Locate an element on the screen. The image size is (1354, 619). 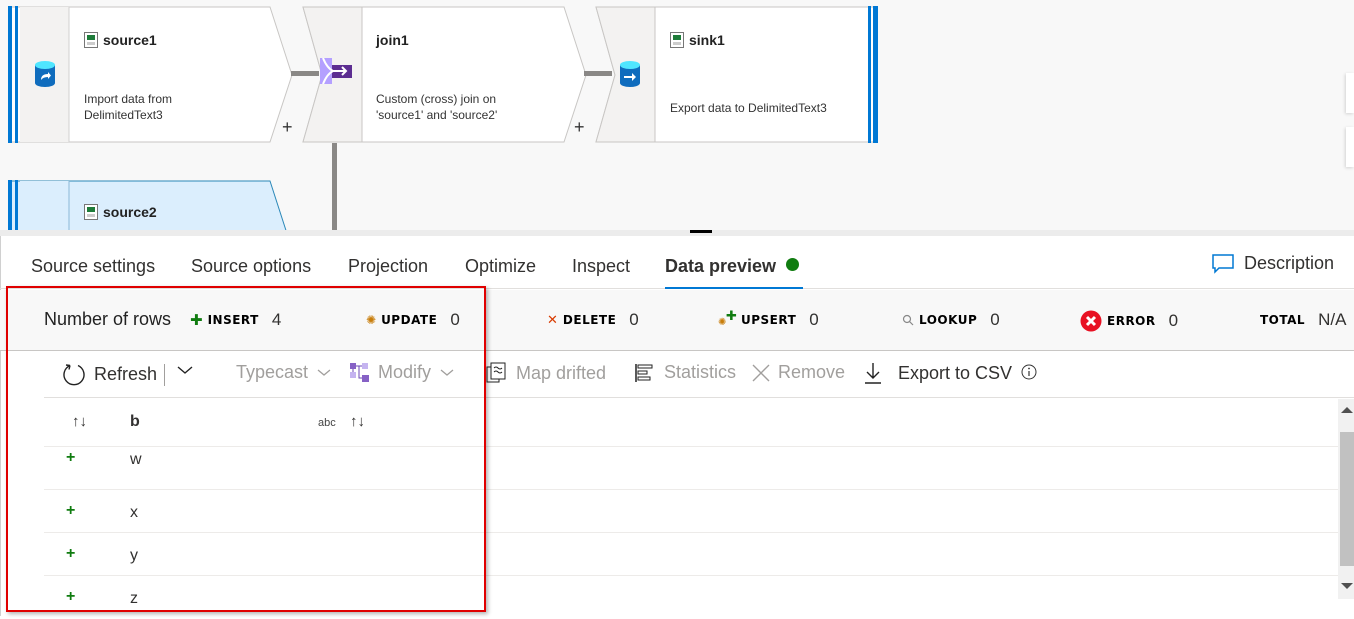
stat-lookup: LOOKUP 0 is located at coordinates (951, 320).